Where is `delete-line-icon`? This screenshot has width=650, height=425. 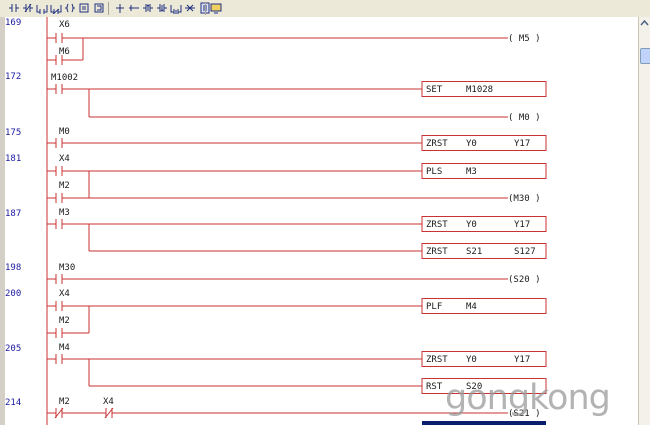 delete-line-icon is located at coordinates (190, 8).